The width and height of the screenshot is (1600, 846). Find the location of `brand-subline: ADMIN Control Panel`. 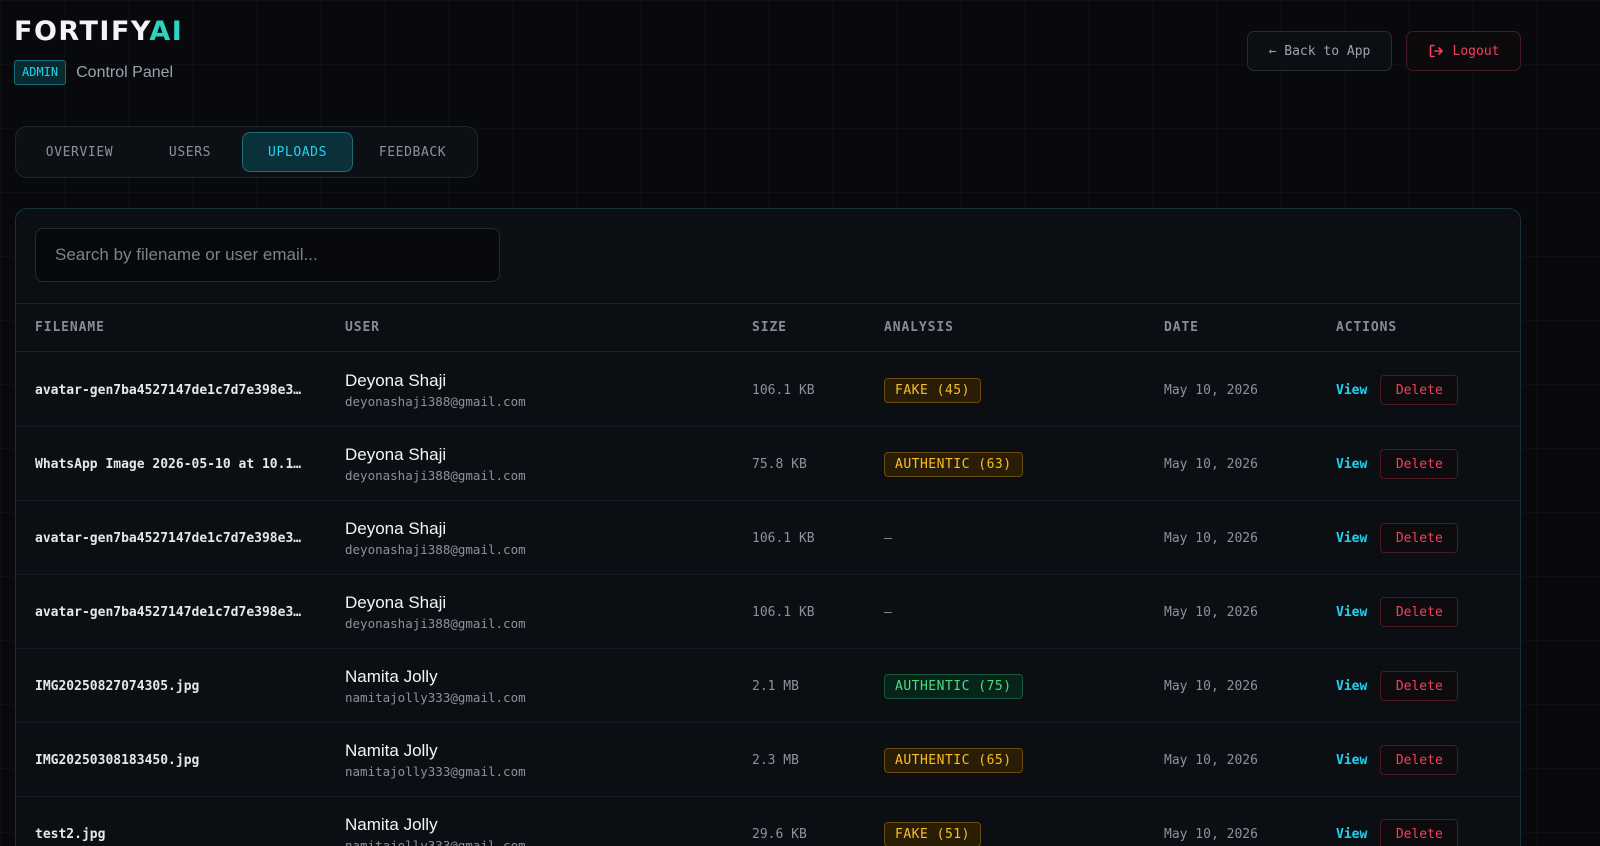

brand-subline: ADMIN Control Panel is located at coordinates (98, 72).